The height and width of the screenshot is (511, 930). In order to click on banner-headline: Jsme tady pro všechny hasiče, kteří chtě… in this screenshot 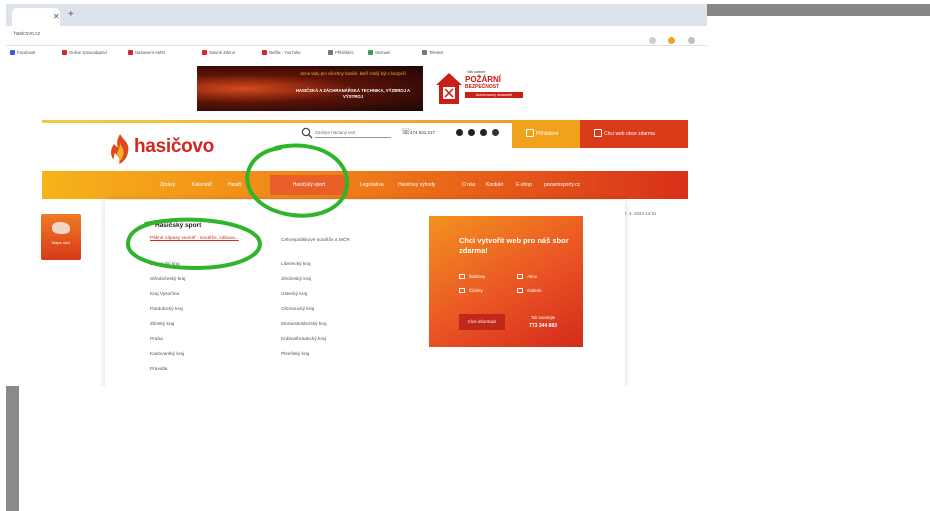, I will do `click(353, 73)`.